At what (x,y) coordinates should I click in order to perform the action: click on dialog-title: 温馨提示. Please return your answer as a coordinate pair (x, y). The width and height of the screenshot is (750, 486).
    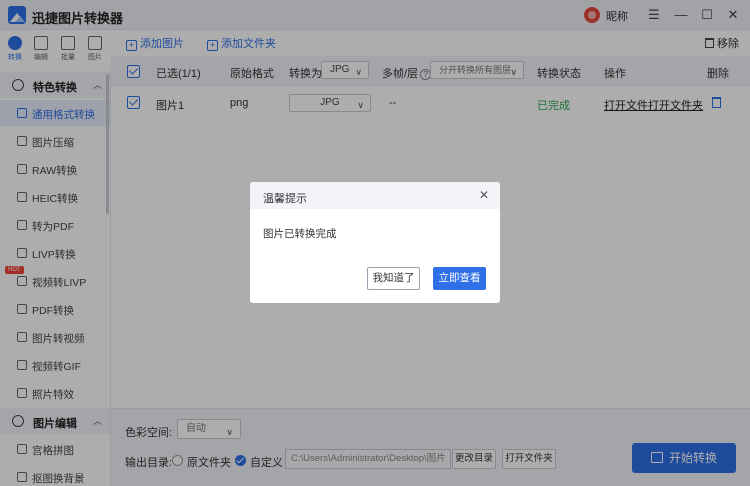
    Looking at the image, I should click on (285, 199).